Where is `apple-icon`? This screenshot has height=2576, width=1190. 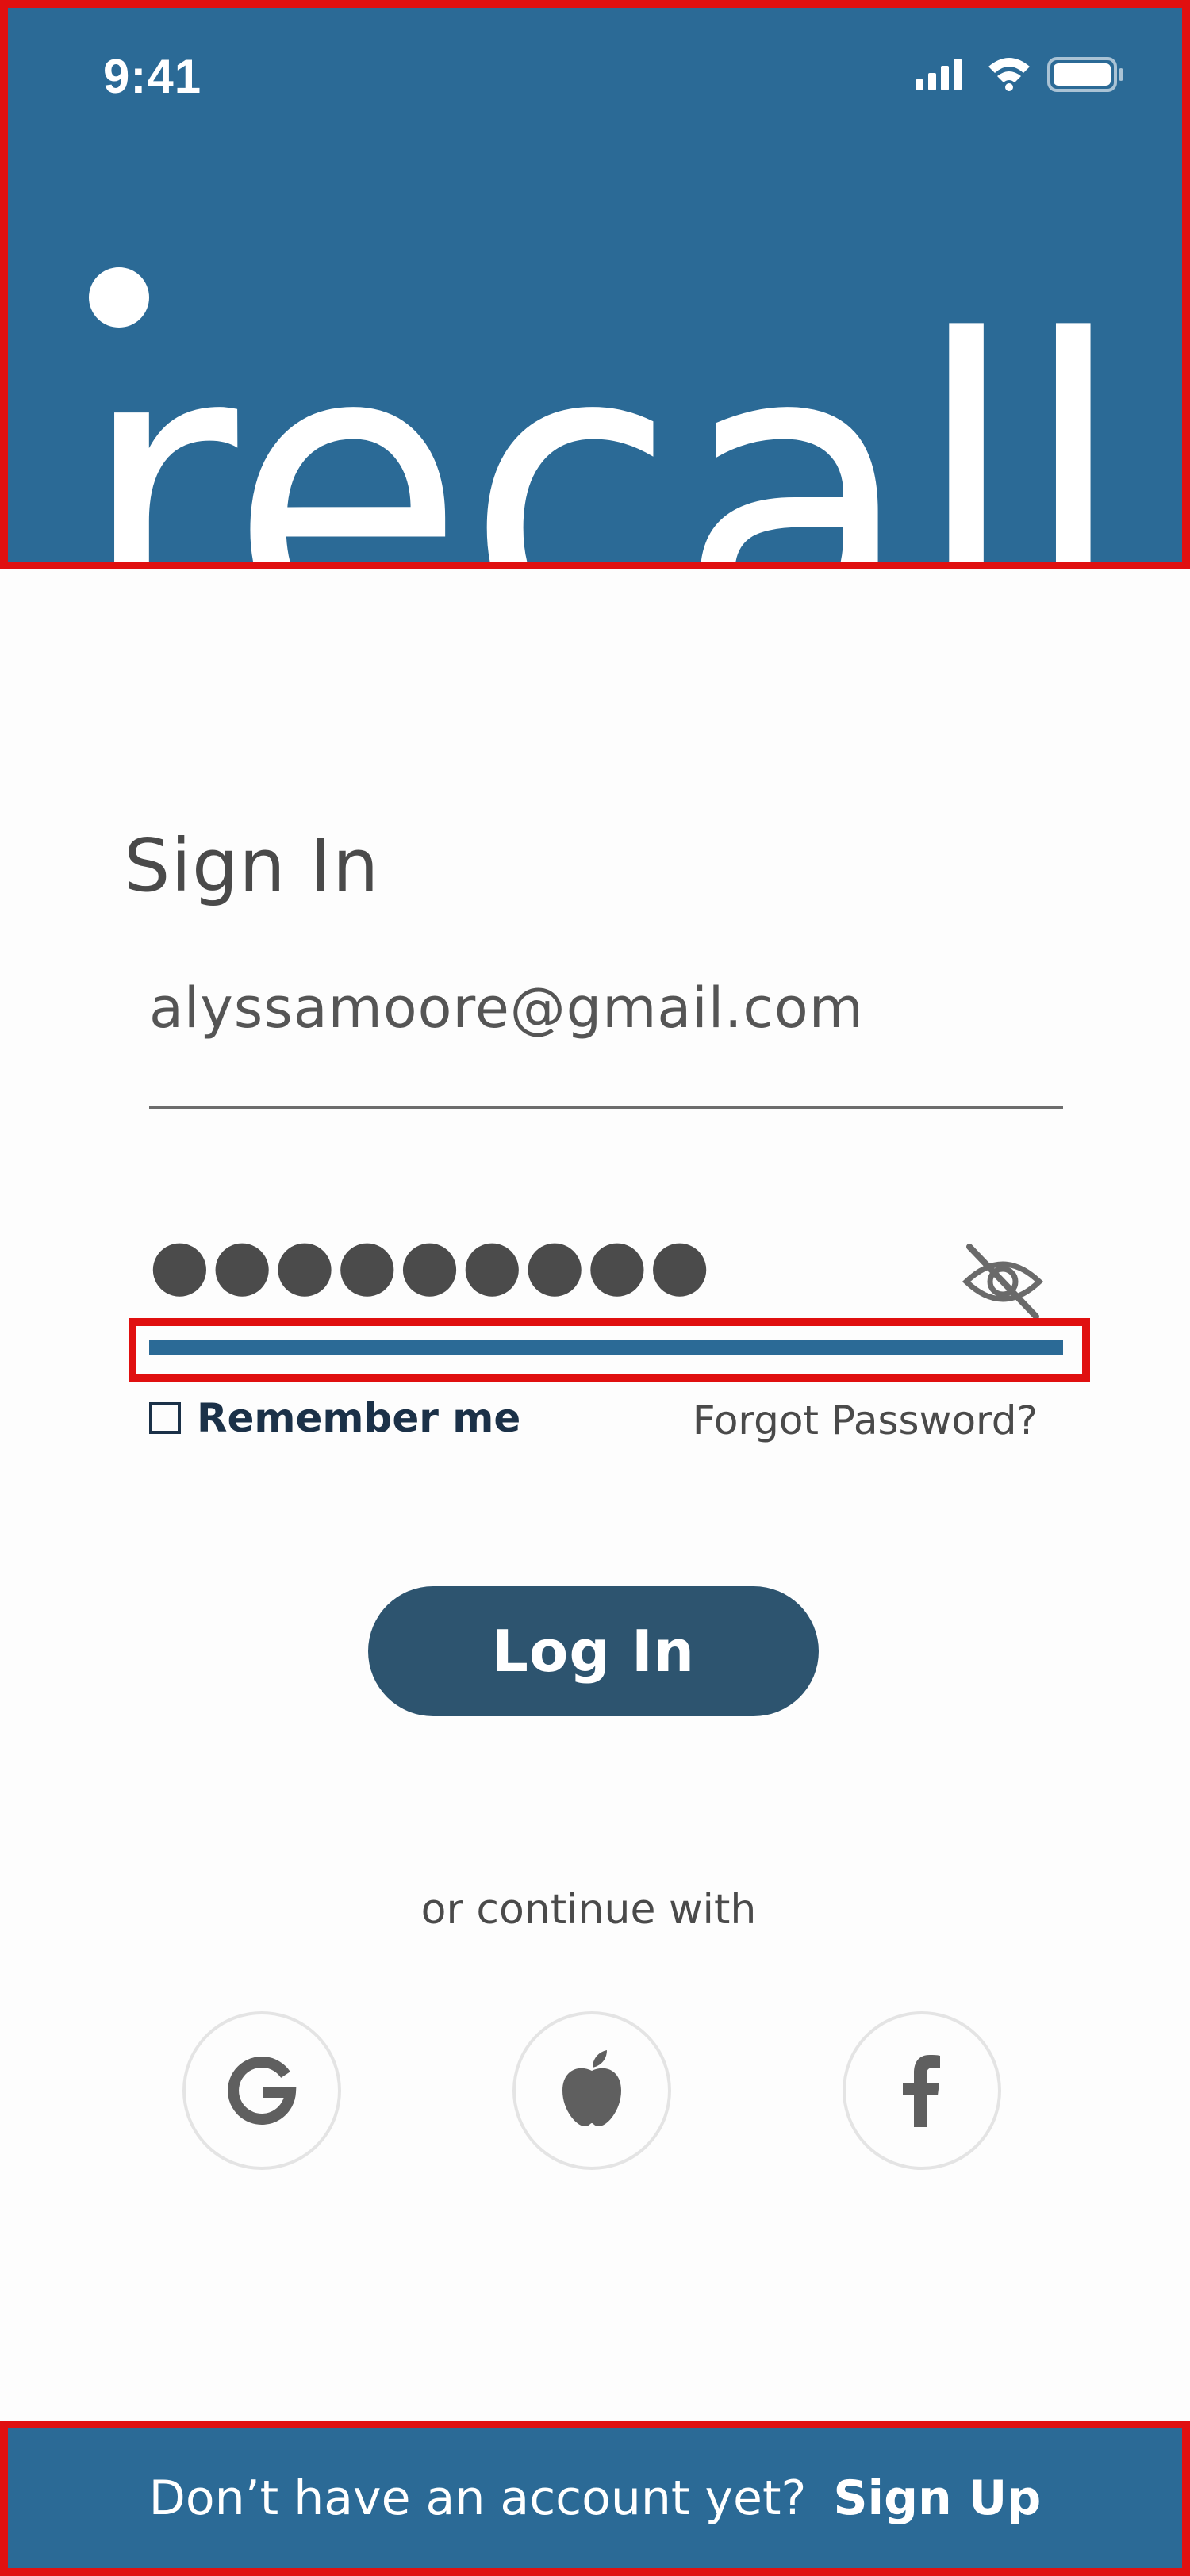
apple-icon is located at coordinates (591, 2088).